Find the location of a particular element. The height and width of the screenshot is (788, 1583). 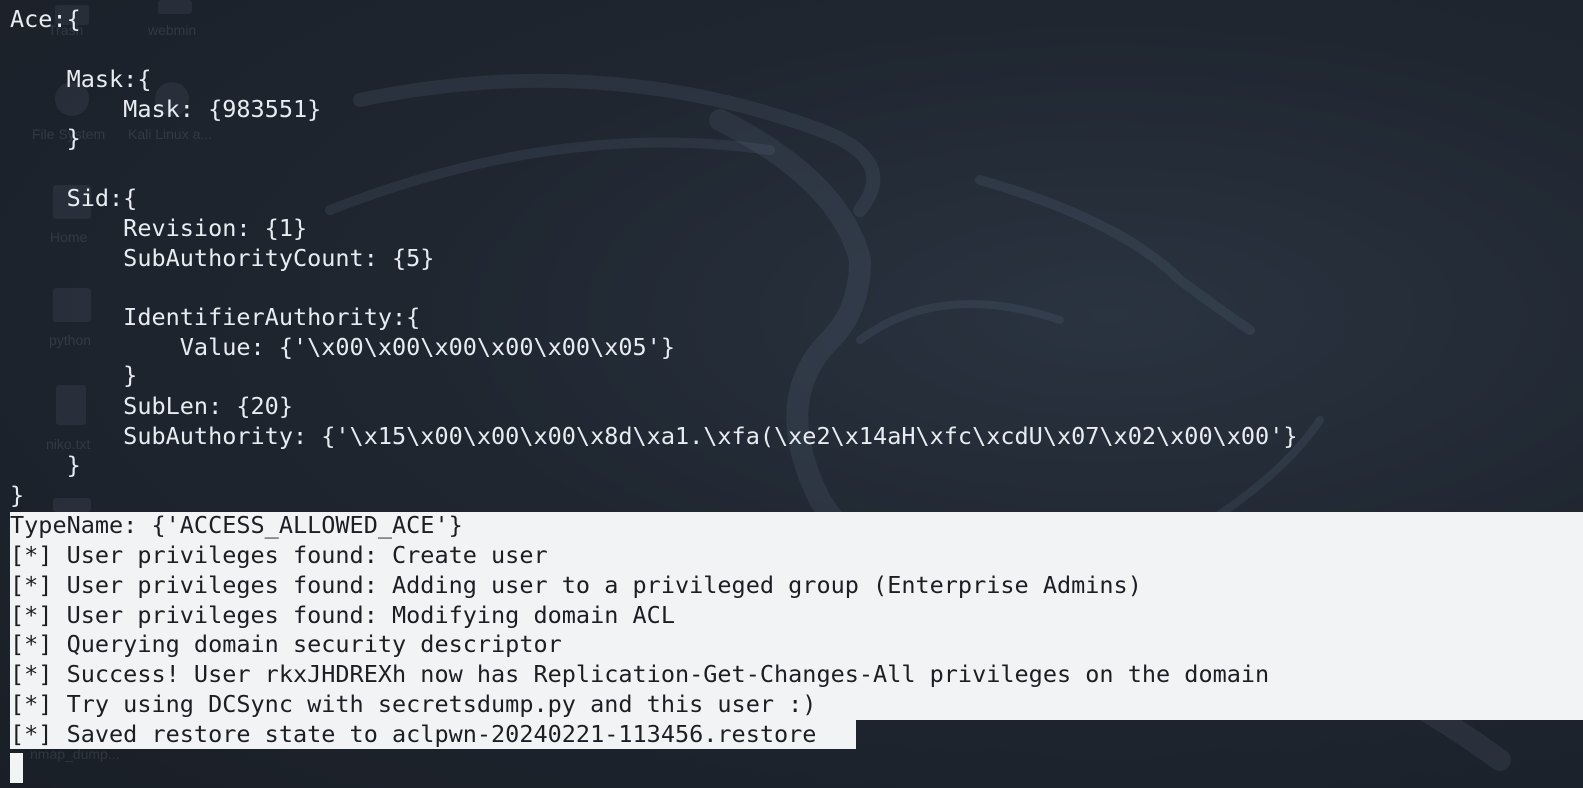

terminal-line: Mask: {983551} is located at coordinates (166, 109).